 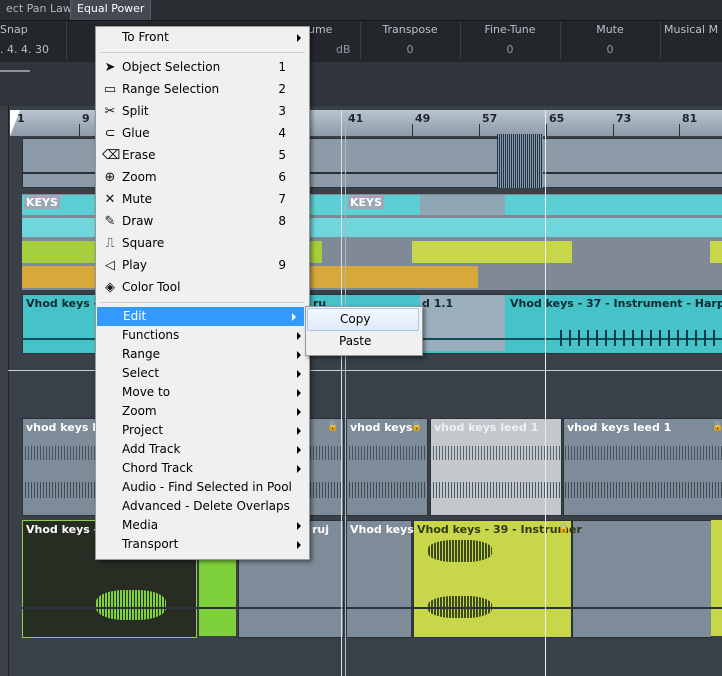 What do you see at coordinates (202, 544) in the screenshot?
I see `menu-item-transport: Transport` at bounding box center [202, 544].